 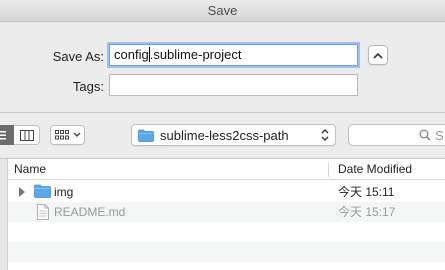 I want to click on file-date: 今天 15:11, so click(x=366, y=192).